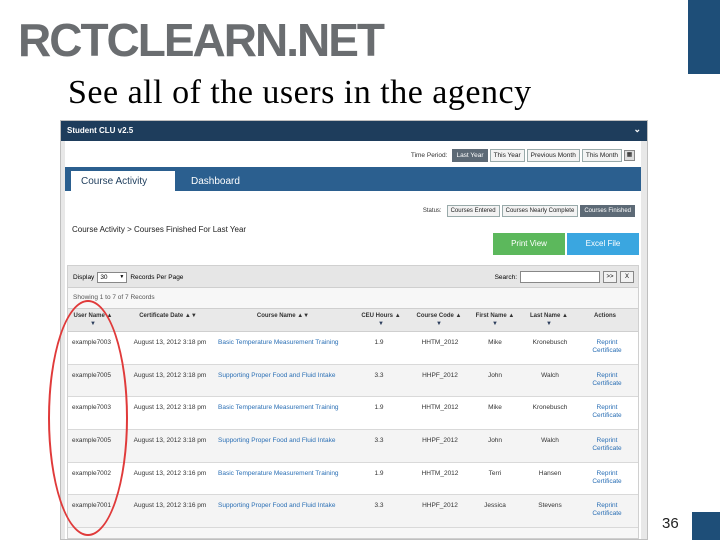  Describe the element at coordinates (545, 316) in the screenshot. I see `col-label: Last Name` at that location.